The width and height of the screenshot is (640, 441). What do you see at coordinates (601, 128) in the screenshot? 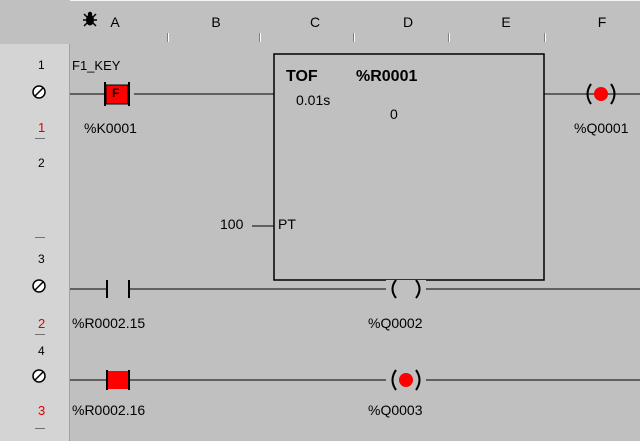
I see `rung1-coil-address: %Q0001` at bounding box center [601, 128].